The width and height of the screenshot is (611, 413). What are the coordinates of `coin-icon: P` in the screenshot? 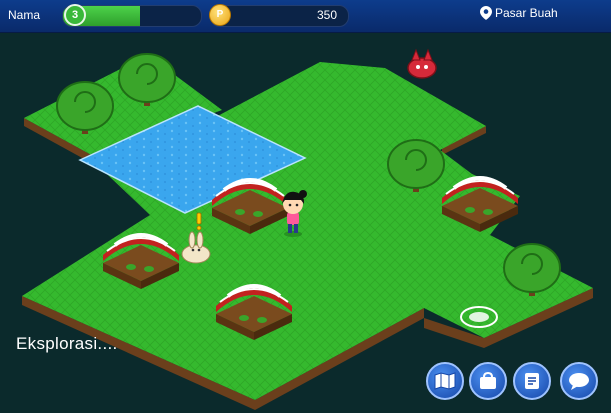 It's located at (220, 15).